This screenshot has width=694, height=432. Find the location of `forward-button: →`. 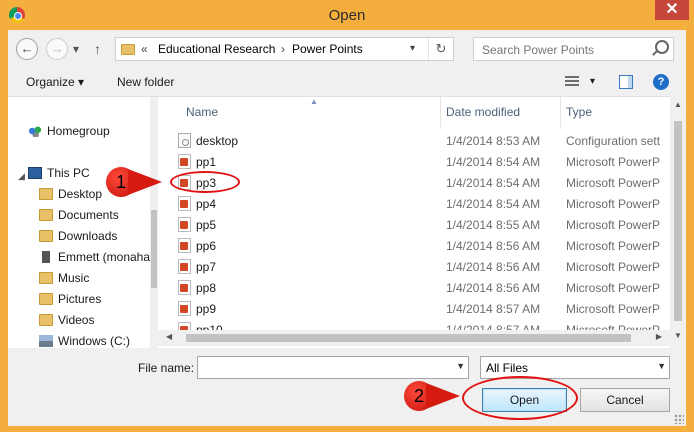

forward-button: → is located at coordinates (57, 49).